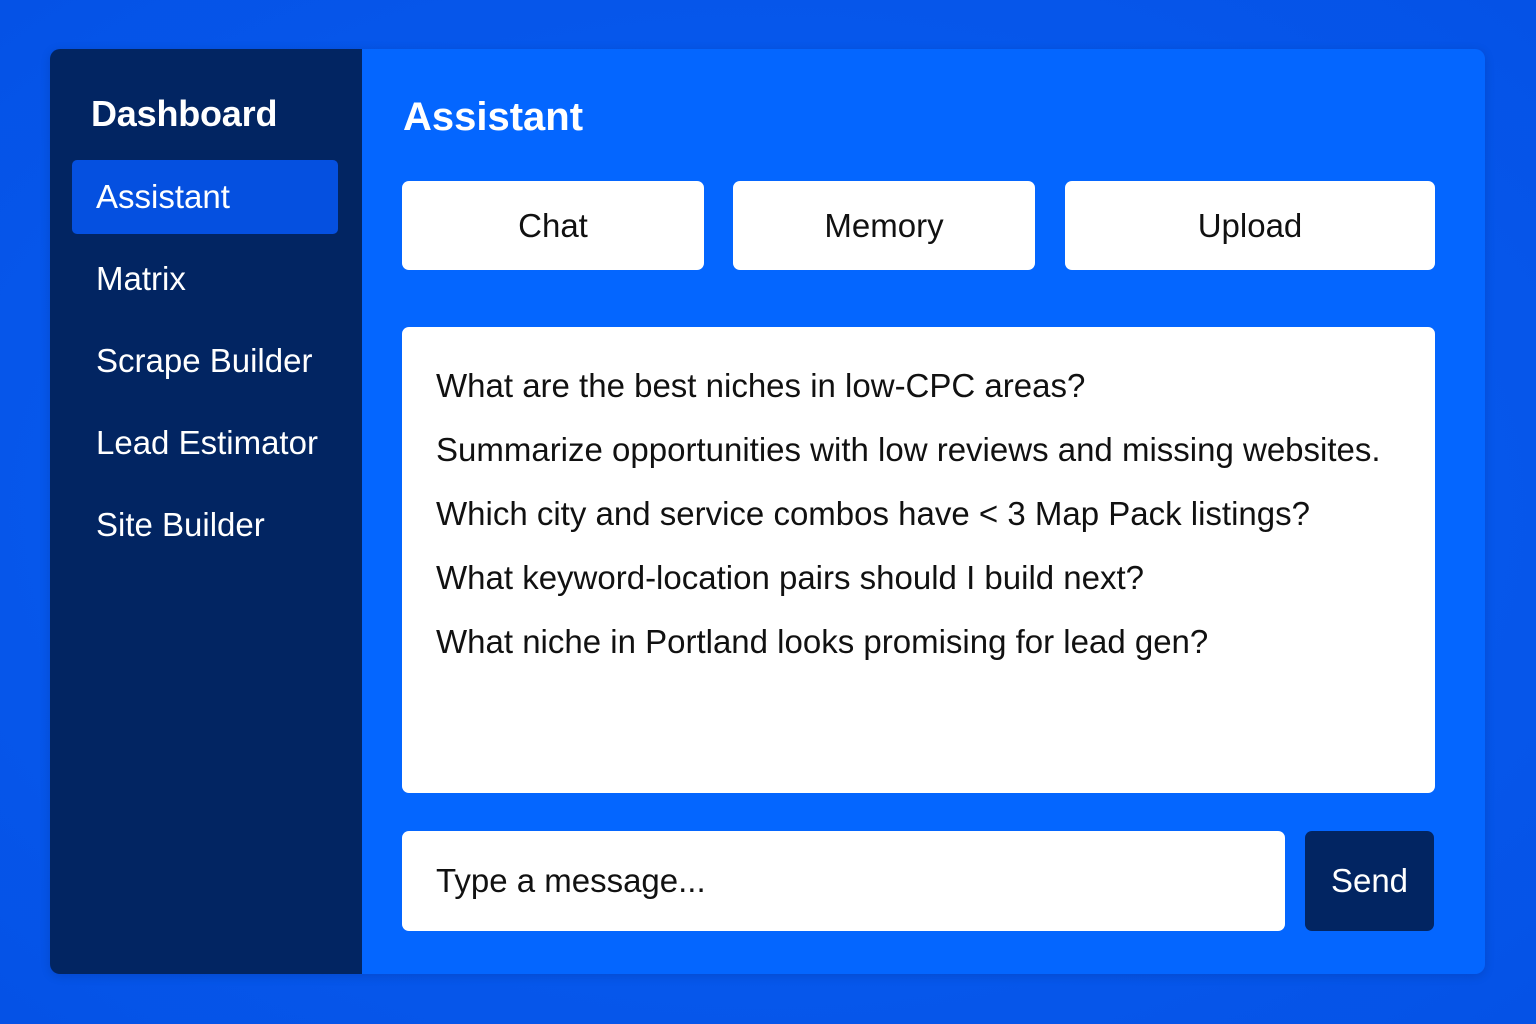  Describe the element at coordinates (205, 525) in the screenshot. I see `sidebar-item-site-builder: Site Builder` at that location.